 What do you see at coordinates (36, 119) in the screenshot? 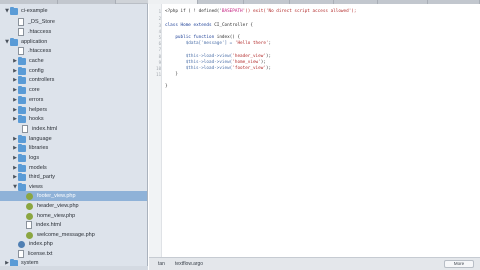
I see `sidebar-item-label: hooks` at bounding box center [36, 119].